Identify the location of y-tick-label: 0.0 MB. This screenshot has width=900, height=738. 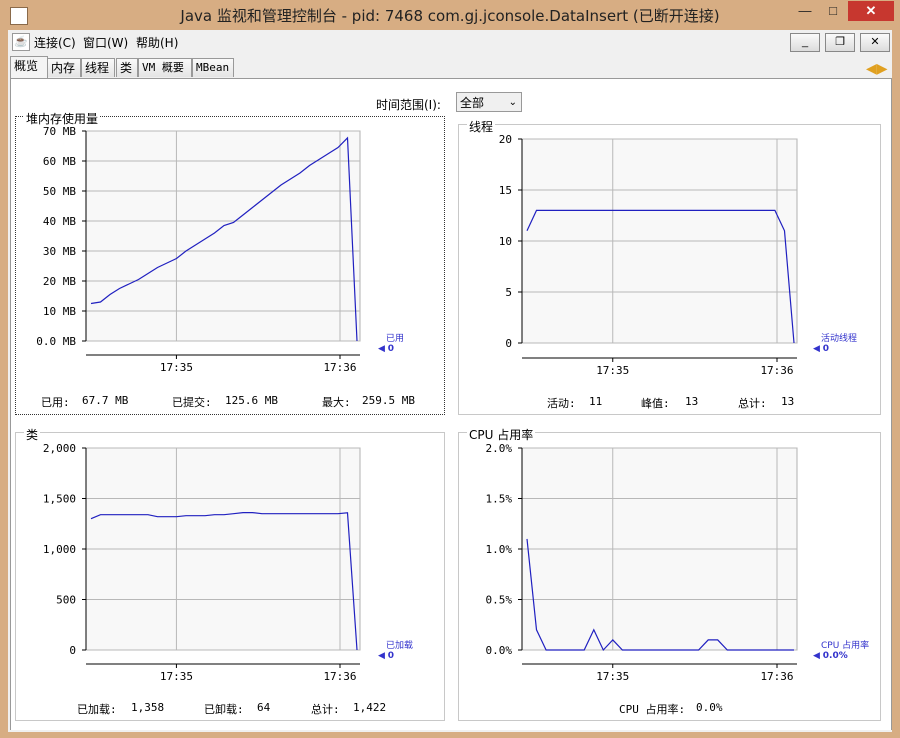
(56, 341).